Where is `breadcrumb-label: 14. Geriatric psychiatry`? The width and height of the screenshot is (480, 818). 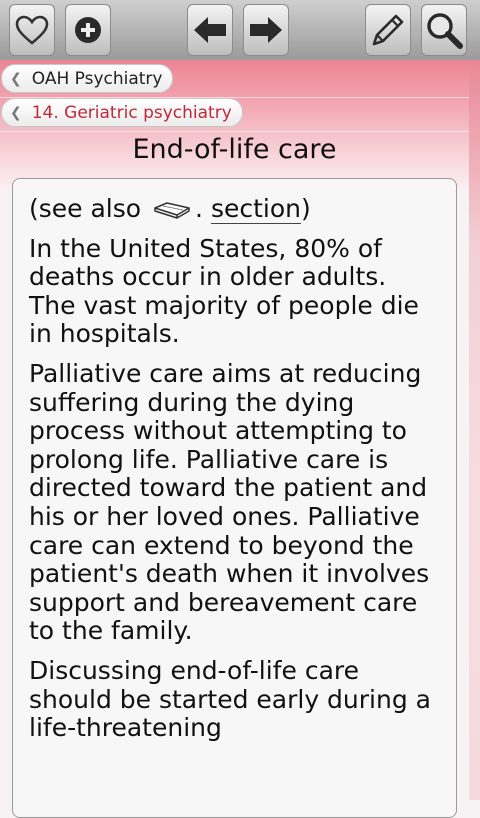 breadcrumb-label: 14. Geriatric psychiatry is located at coordinates (131, 112).